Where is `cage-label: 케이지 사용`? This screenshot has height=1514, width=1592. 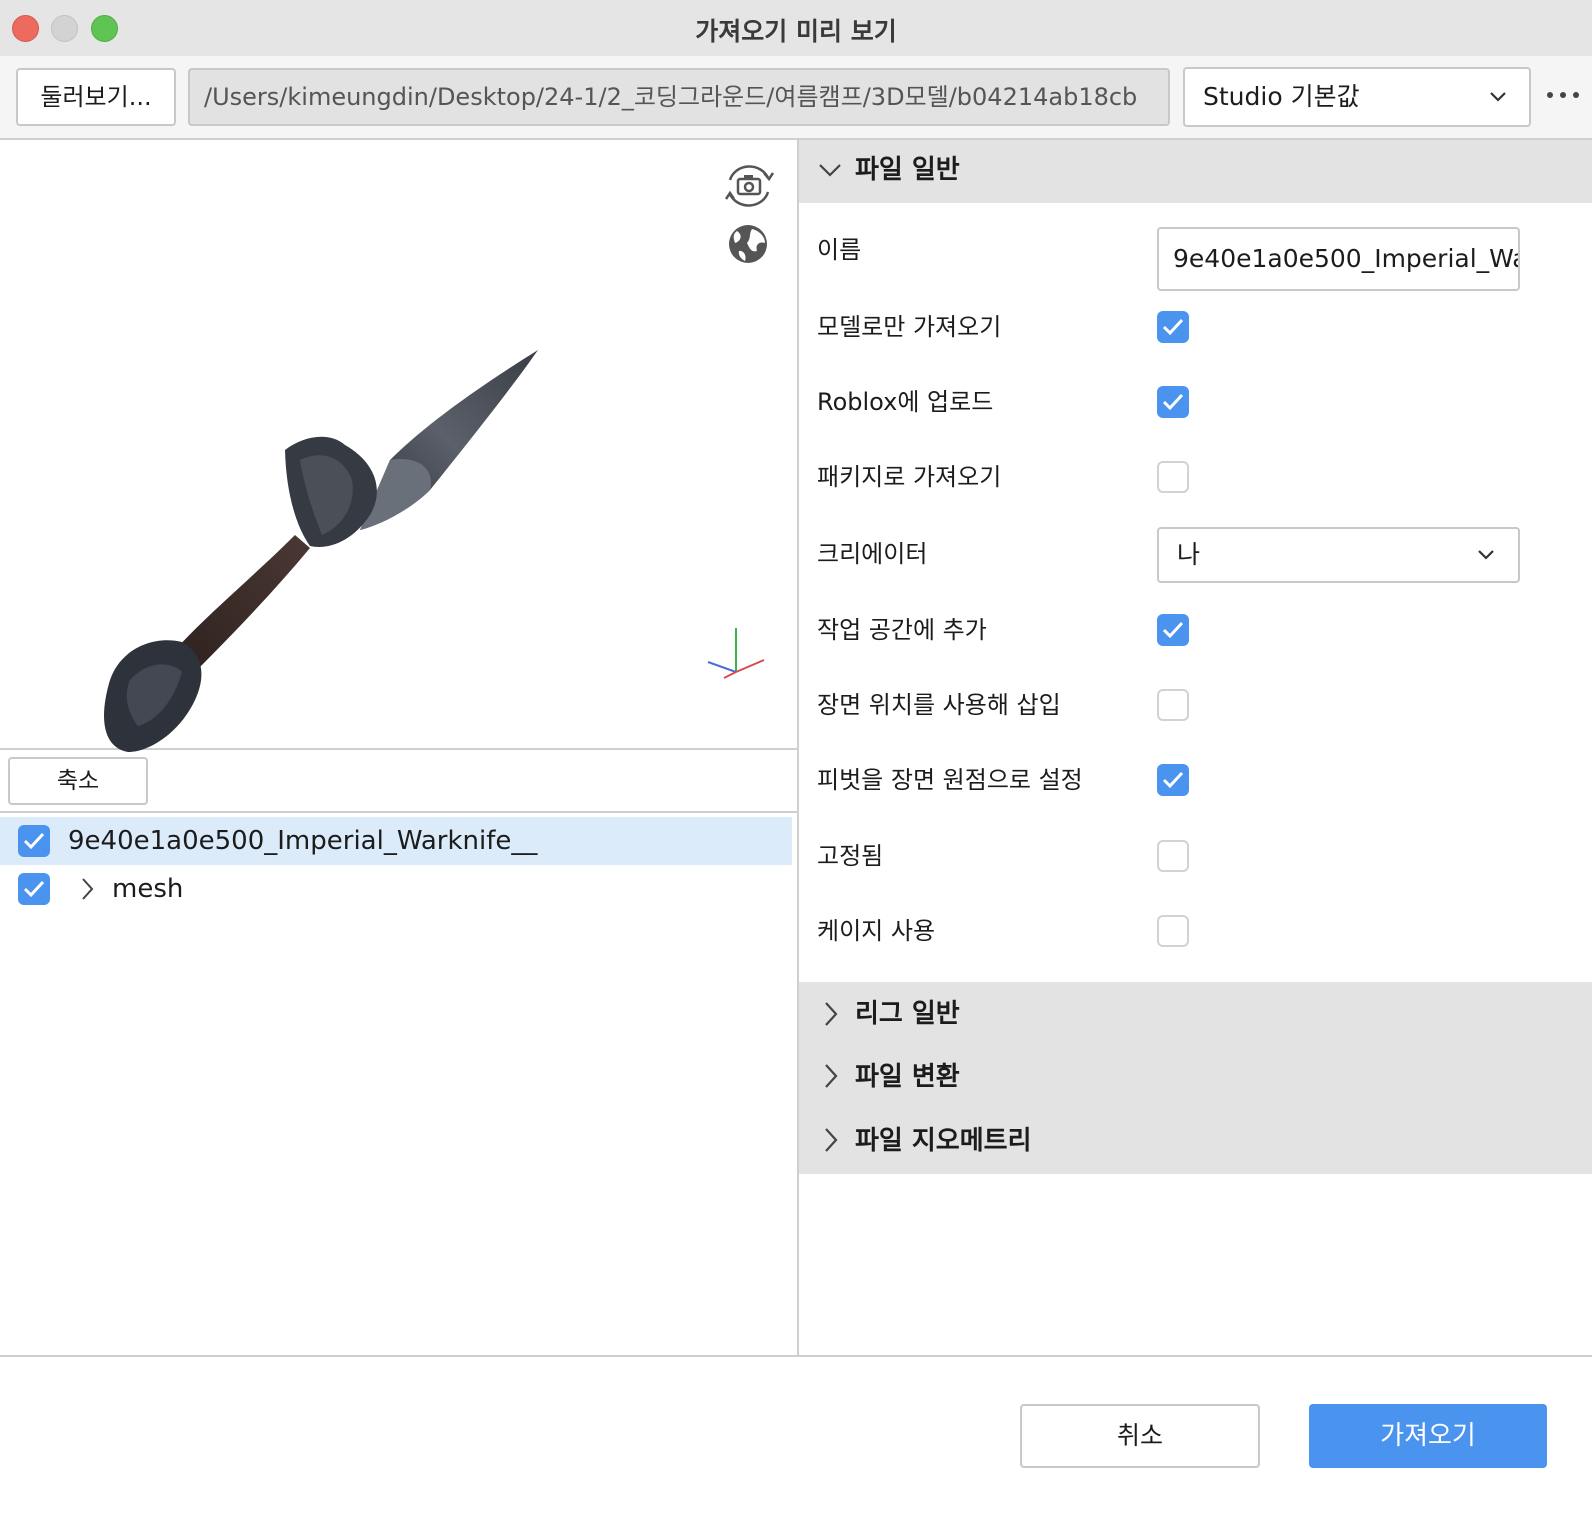 cage-label: 케이지 사용 is located at coordinates (876, 931).